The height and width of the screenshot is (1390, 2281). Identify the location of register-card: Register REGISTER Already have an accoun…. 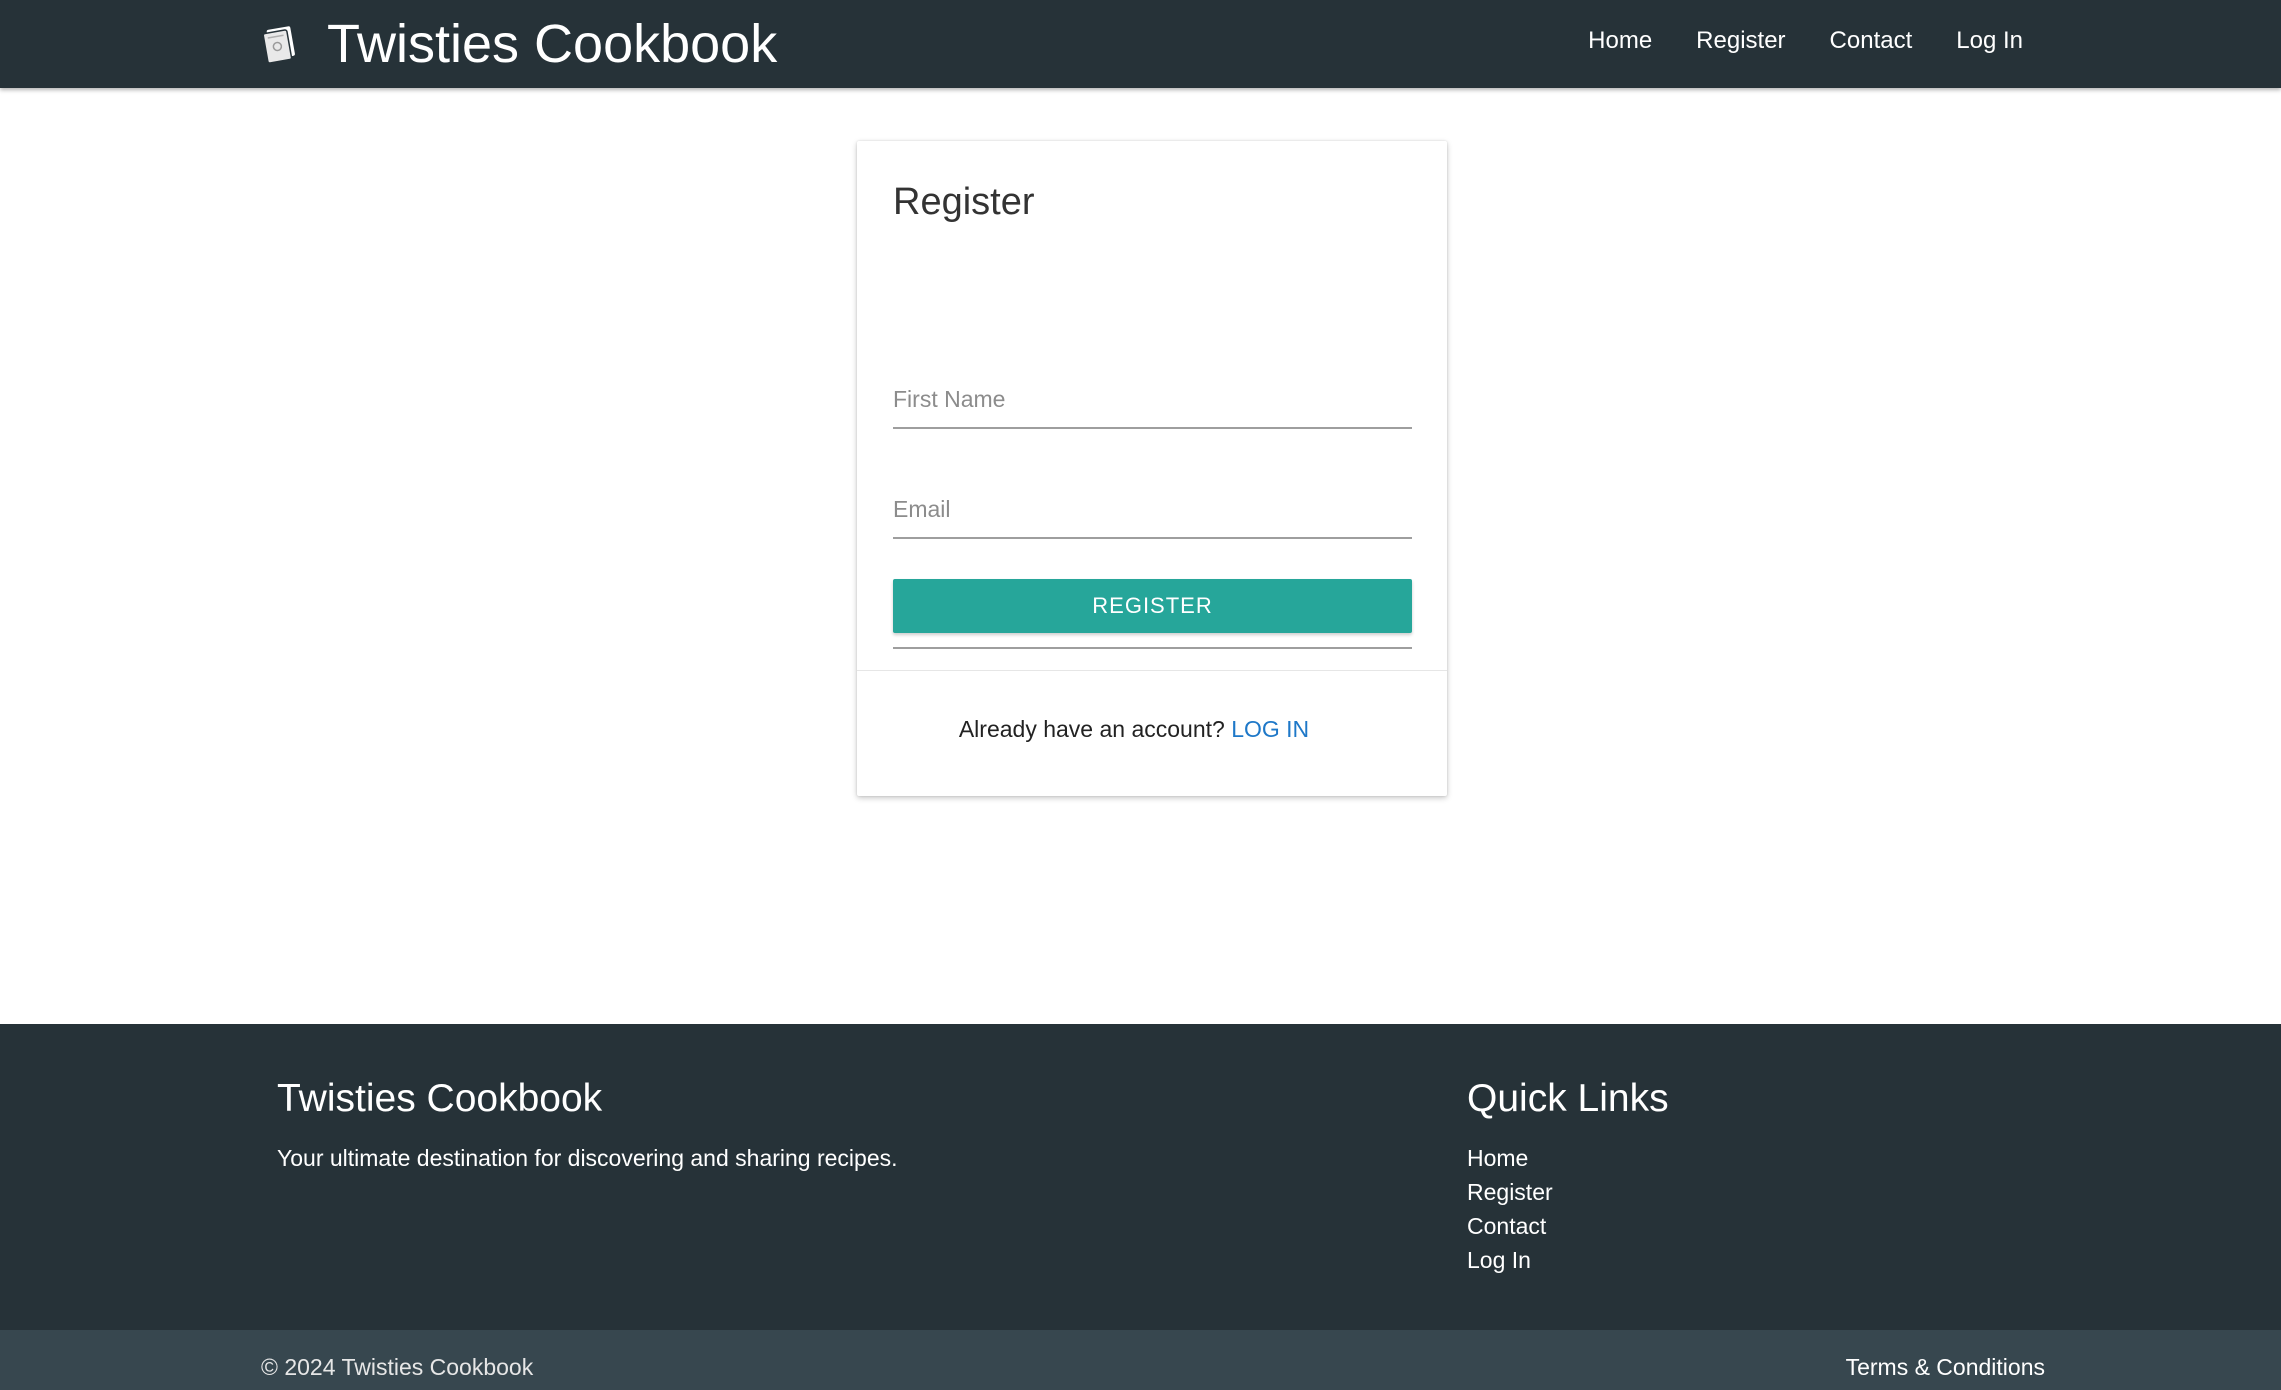
(1152, 468).